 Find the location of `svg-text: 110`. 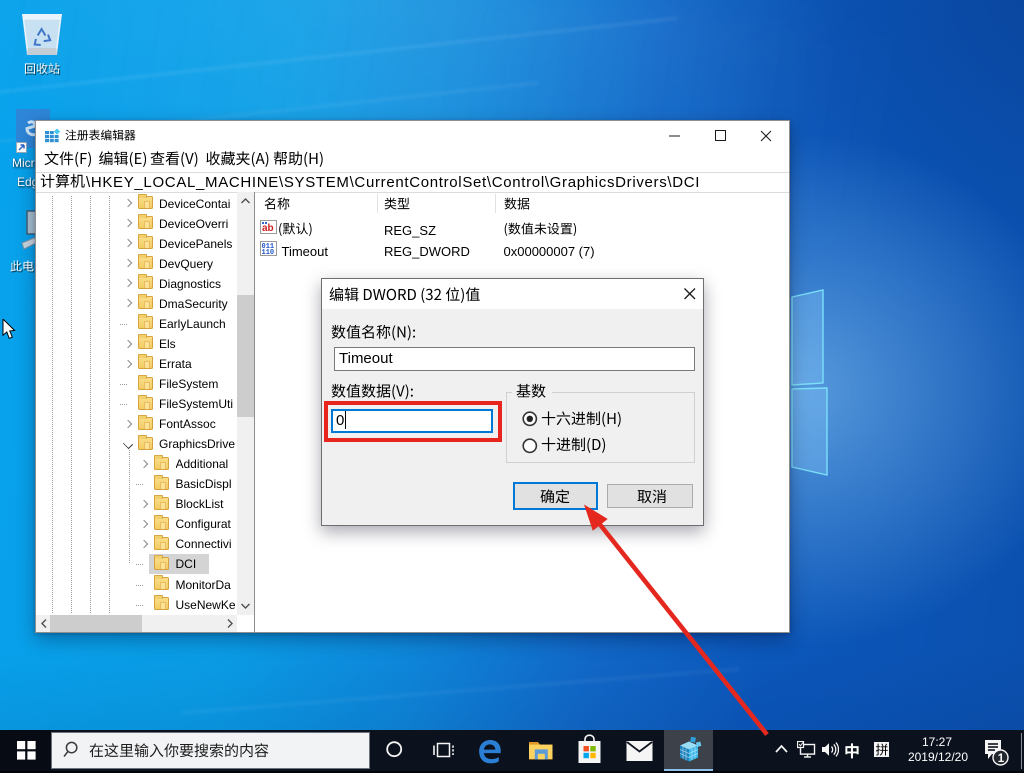

svg-text: 110 is located at coordinates (268, 252).